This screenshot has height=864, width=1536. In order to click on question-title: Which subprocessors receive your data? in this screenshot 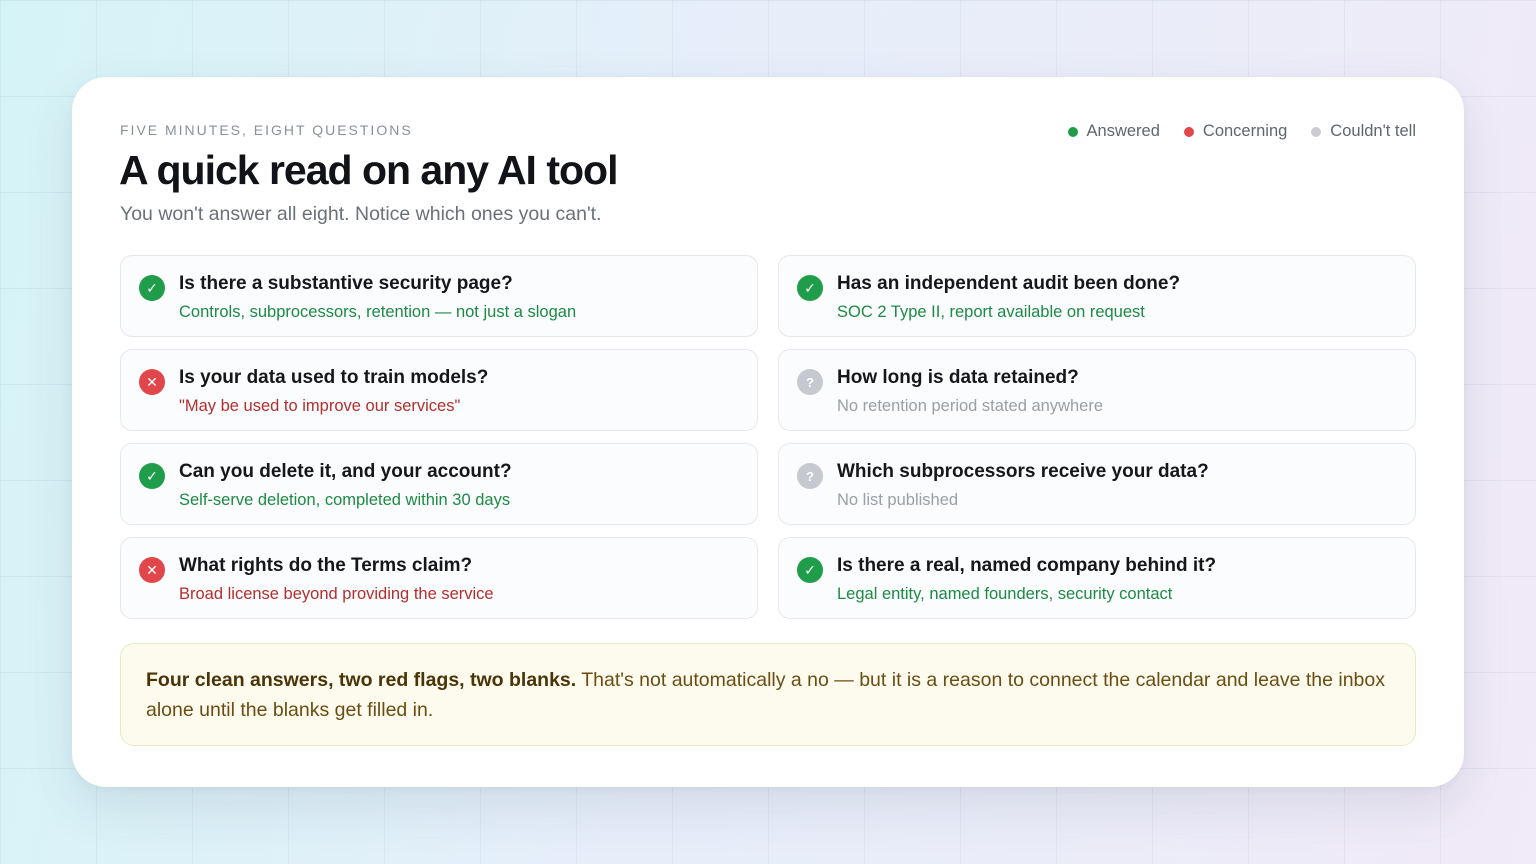, I will do `click(1023, 471)`.